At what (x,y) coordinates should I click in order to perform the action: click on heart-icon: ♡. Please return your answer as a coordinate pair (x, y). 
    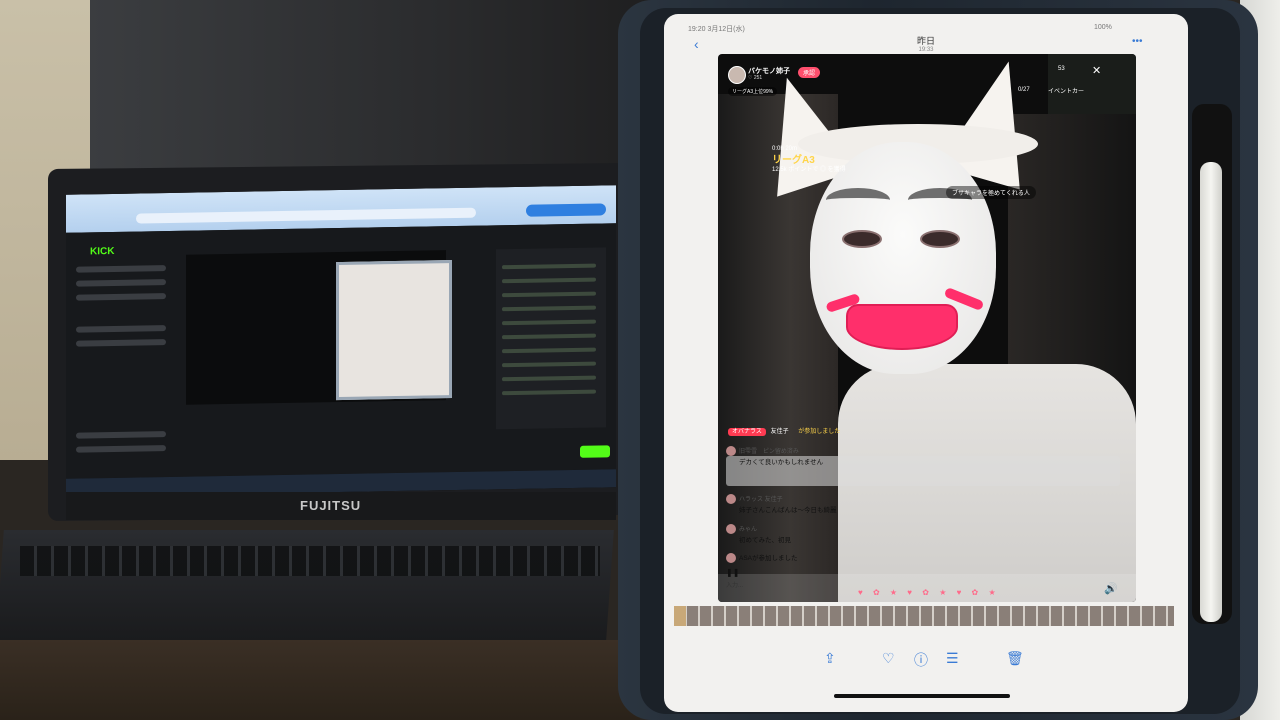
    Looking at the image, I should click on (888, 658).